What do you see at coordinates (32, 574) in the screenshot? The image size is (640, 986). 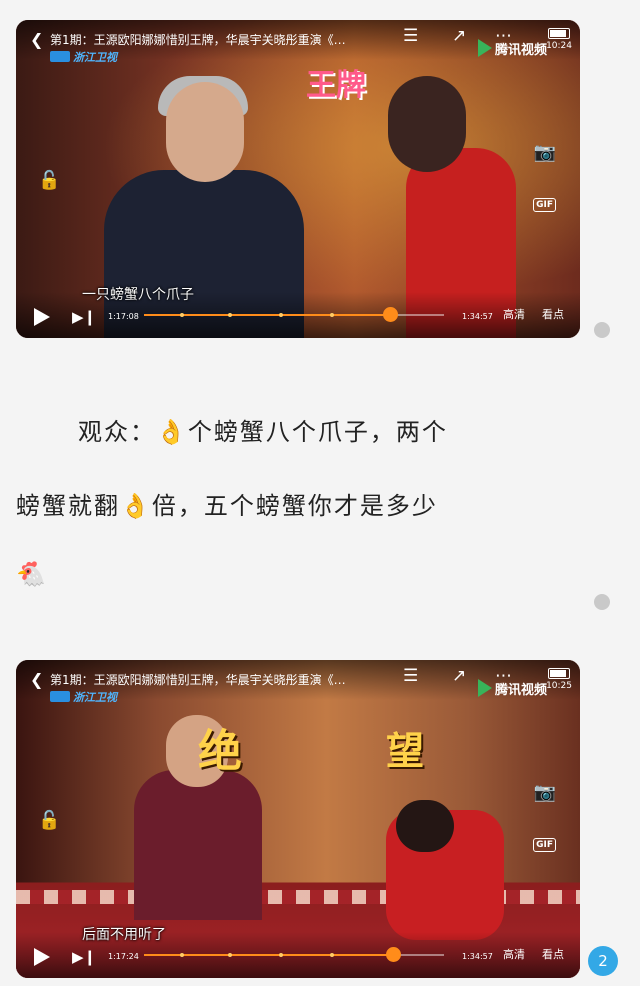 I see `article-line-3: 🐔` at bounding box center [32, 574].